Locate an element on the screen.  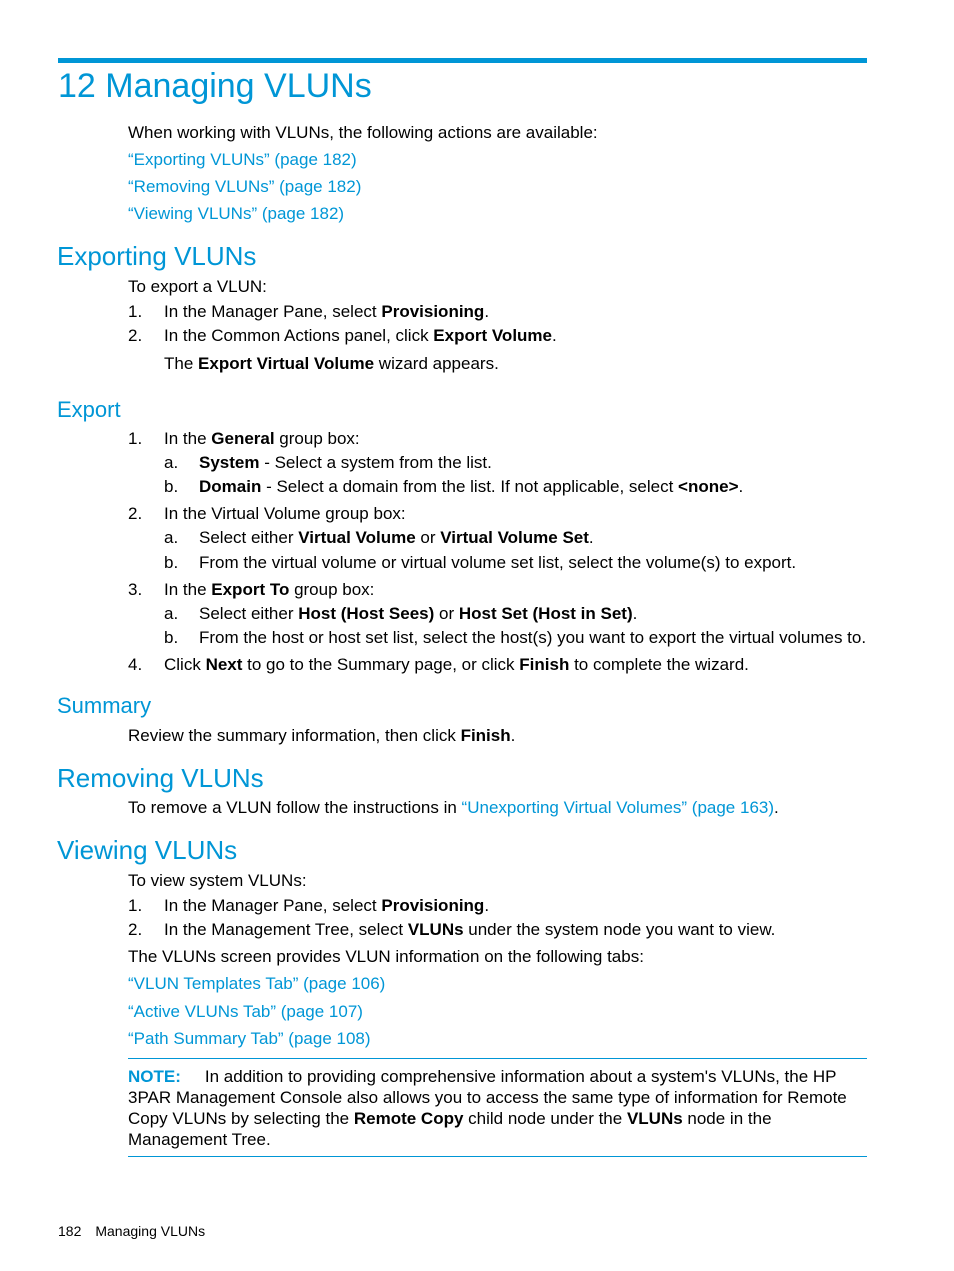
note-bold: VLUNs is located at coordinates (654, 1118).